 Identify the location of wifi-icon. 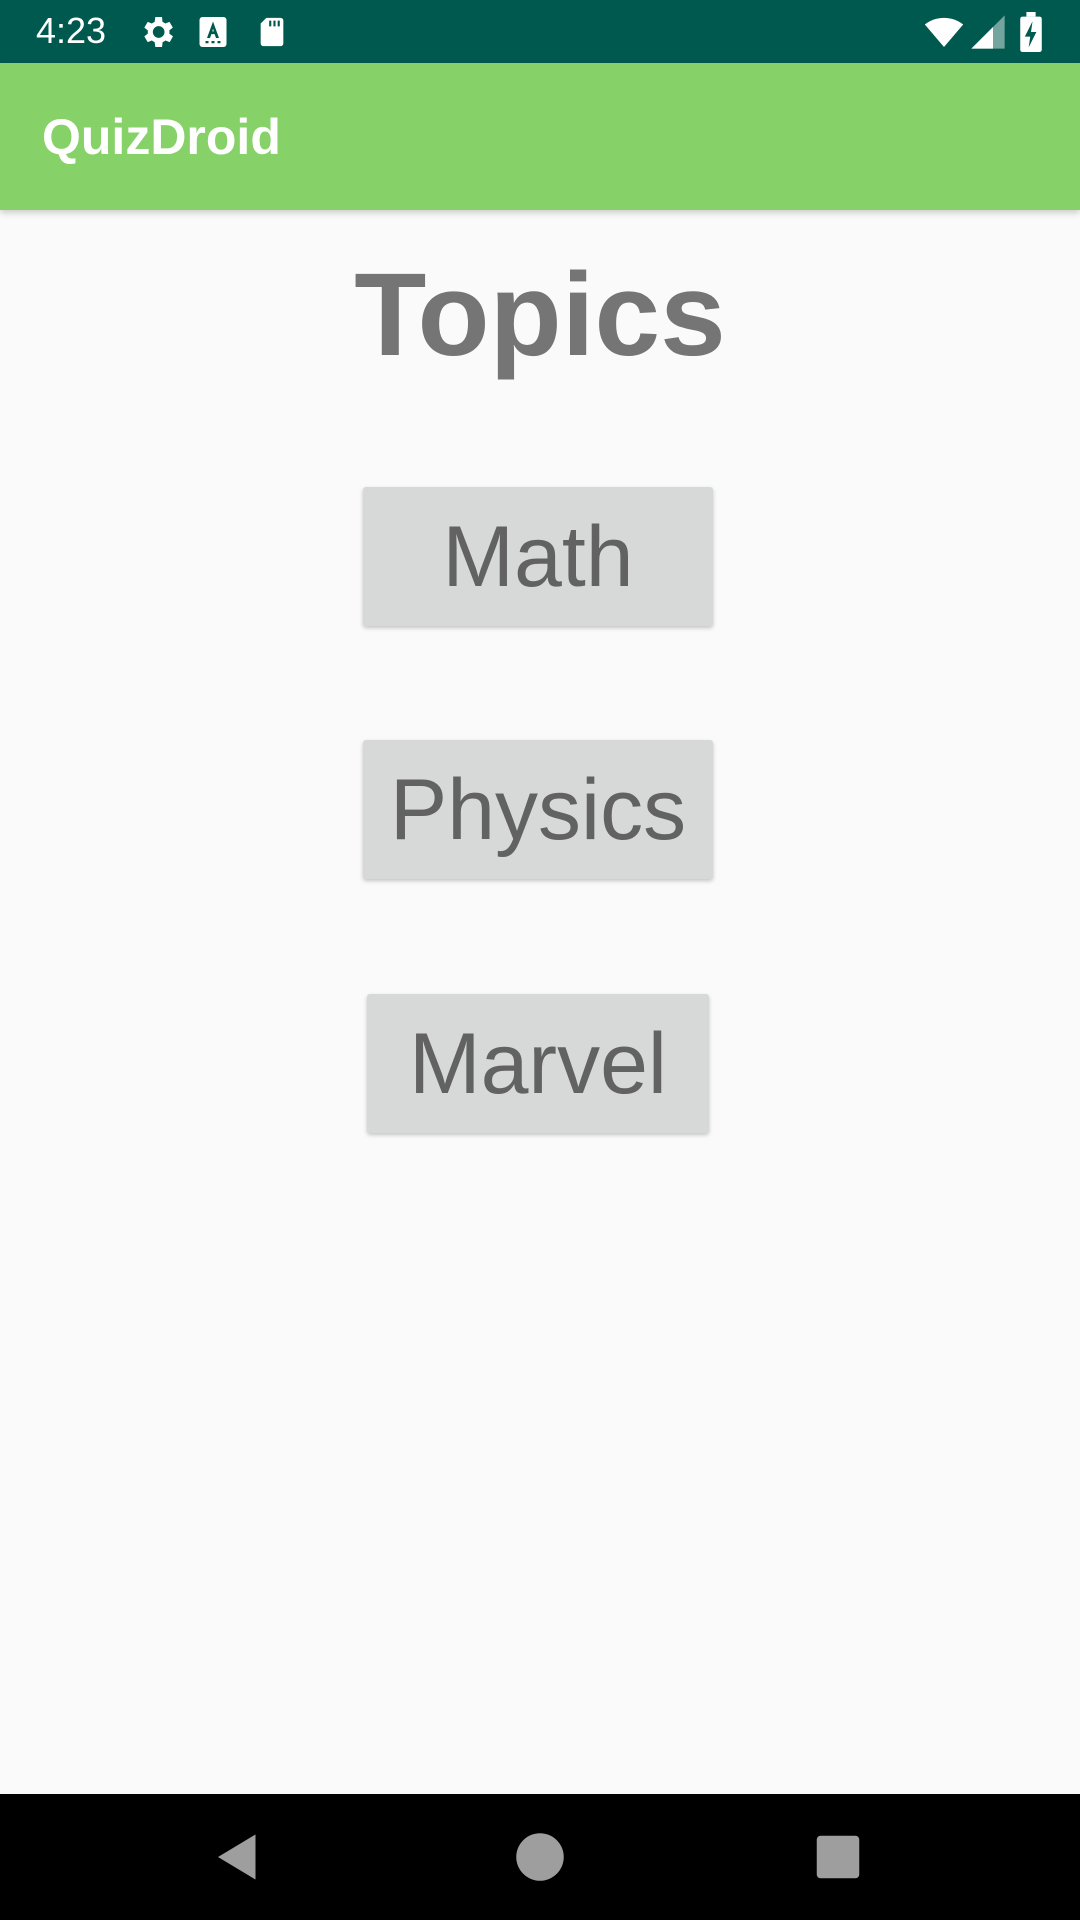
(944, 32).